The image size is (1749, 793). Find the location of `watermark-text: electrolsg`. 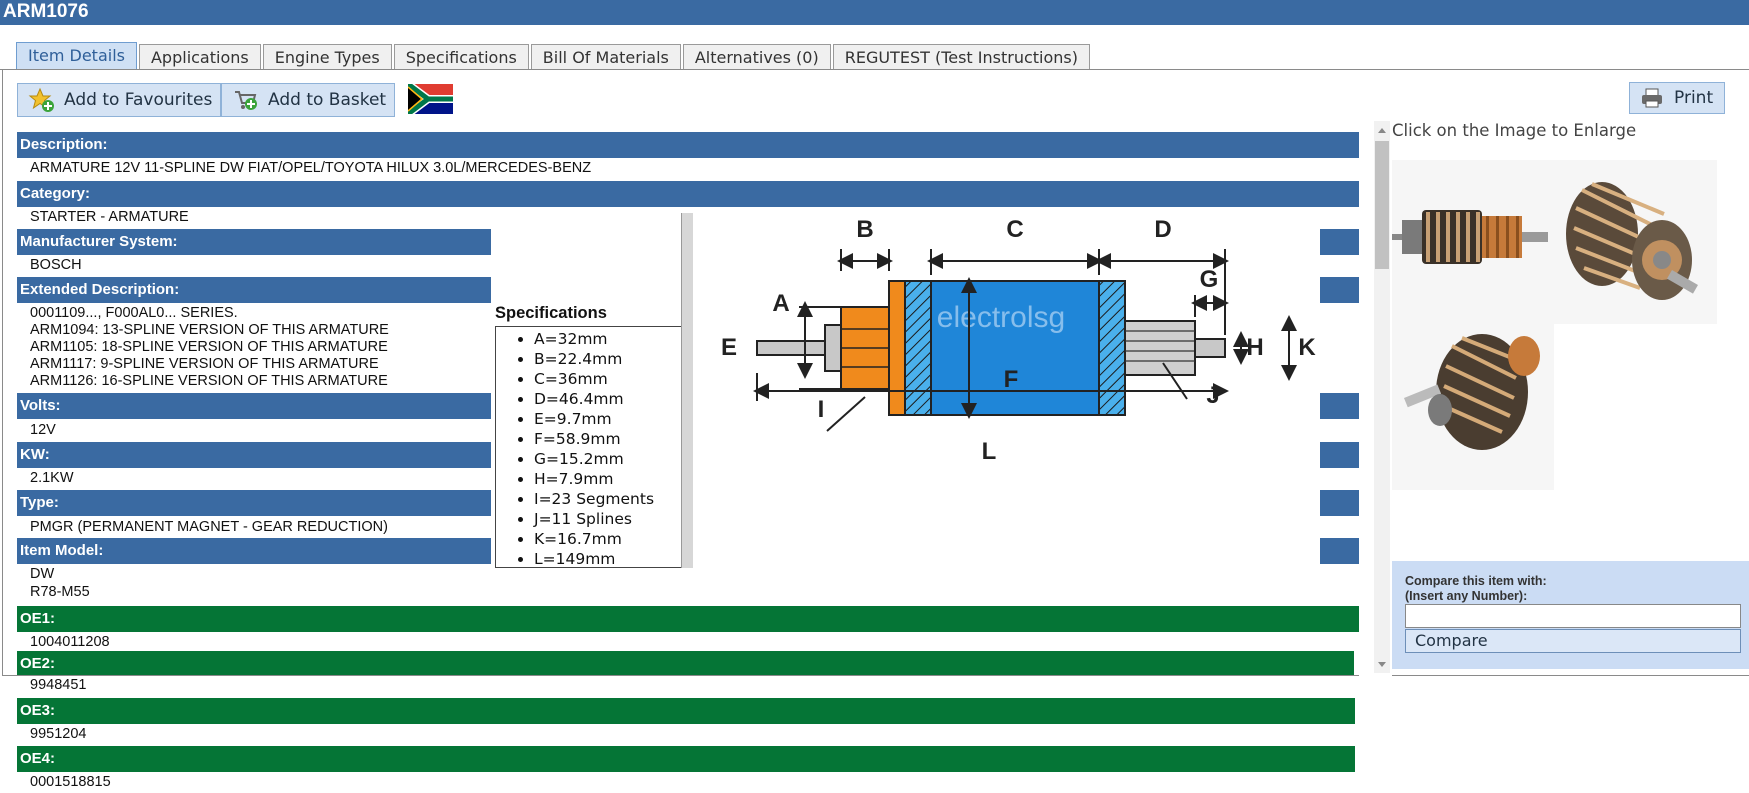

watermark-text: electrolsg is located at coordinates (1001, 317).